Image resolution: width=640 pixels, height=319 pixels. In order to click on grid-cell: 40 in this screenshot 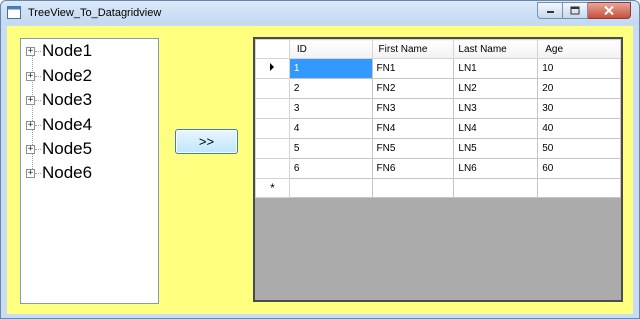, I will do `click(579, 128)`.